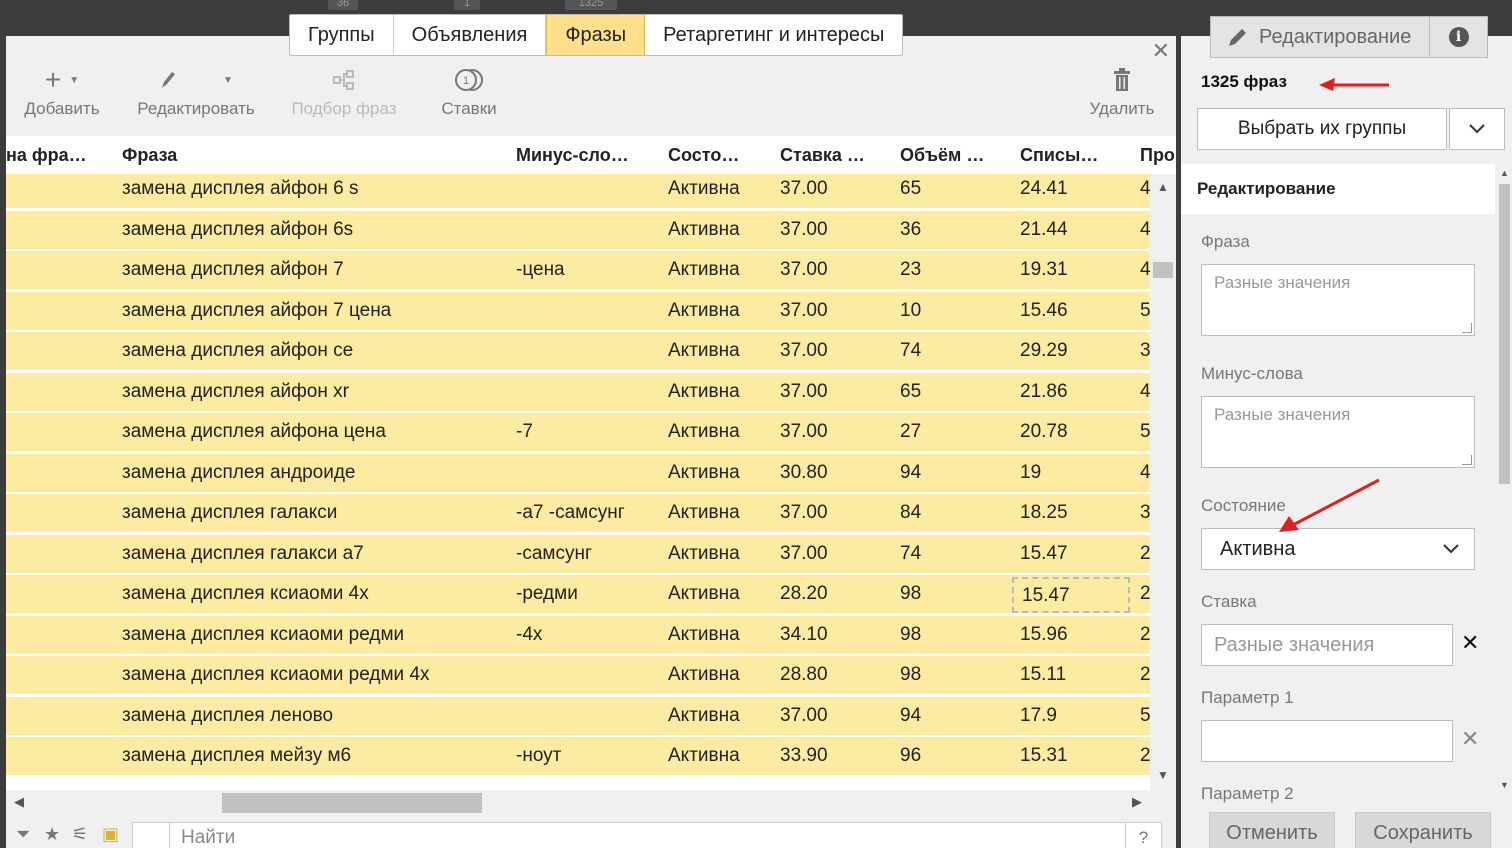 This screenshot has height=848, width=1512. Describe the element at coordinates (62, 93) in the screenshot. I see `add-button: + ▼ Добавить` at that location.